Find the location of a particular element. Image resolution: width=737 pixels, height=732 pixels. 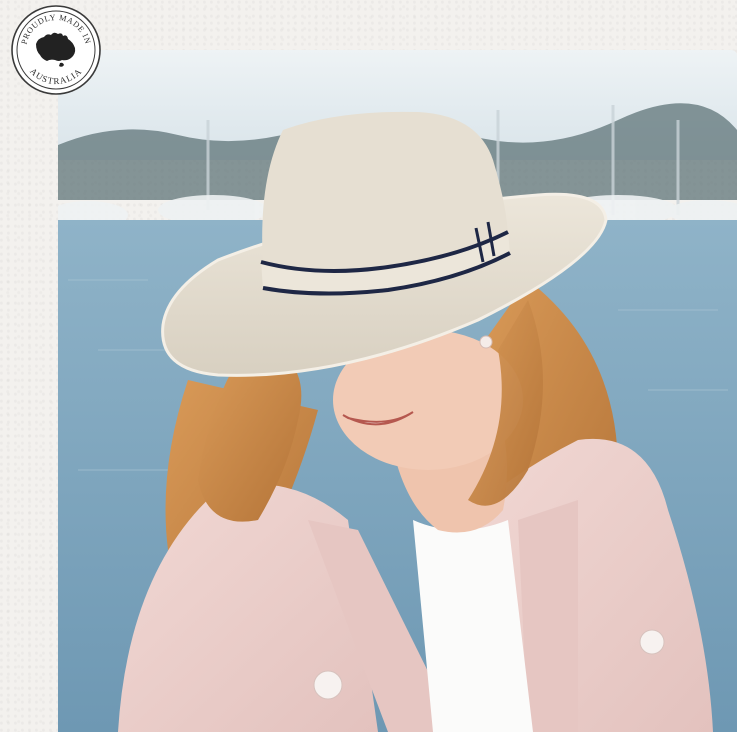

made-in-australia-badge: PROUDLY MADE IN AUSTRALIA is located at coordinates (56, 50).